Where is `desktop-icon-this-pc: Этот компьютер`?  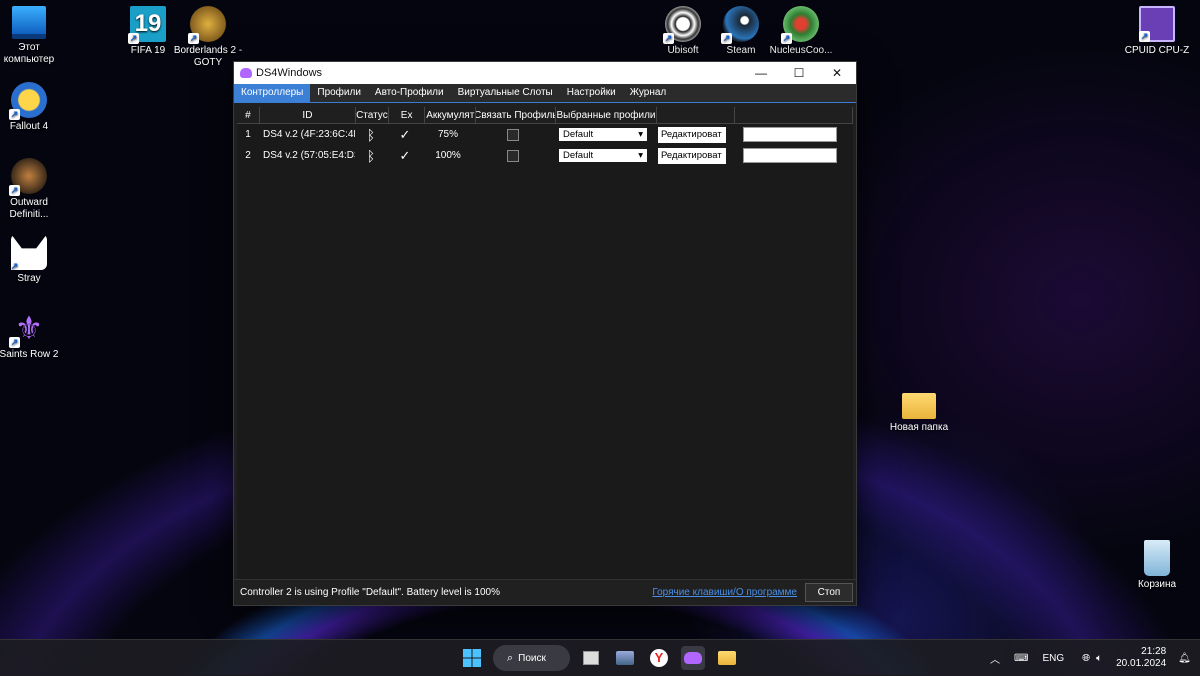 desktop-icon-this-pc: Этот компьютер is located at coordinates (32, 36).